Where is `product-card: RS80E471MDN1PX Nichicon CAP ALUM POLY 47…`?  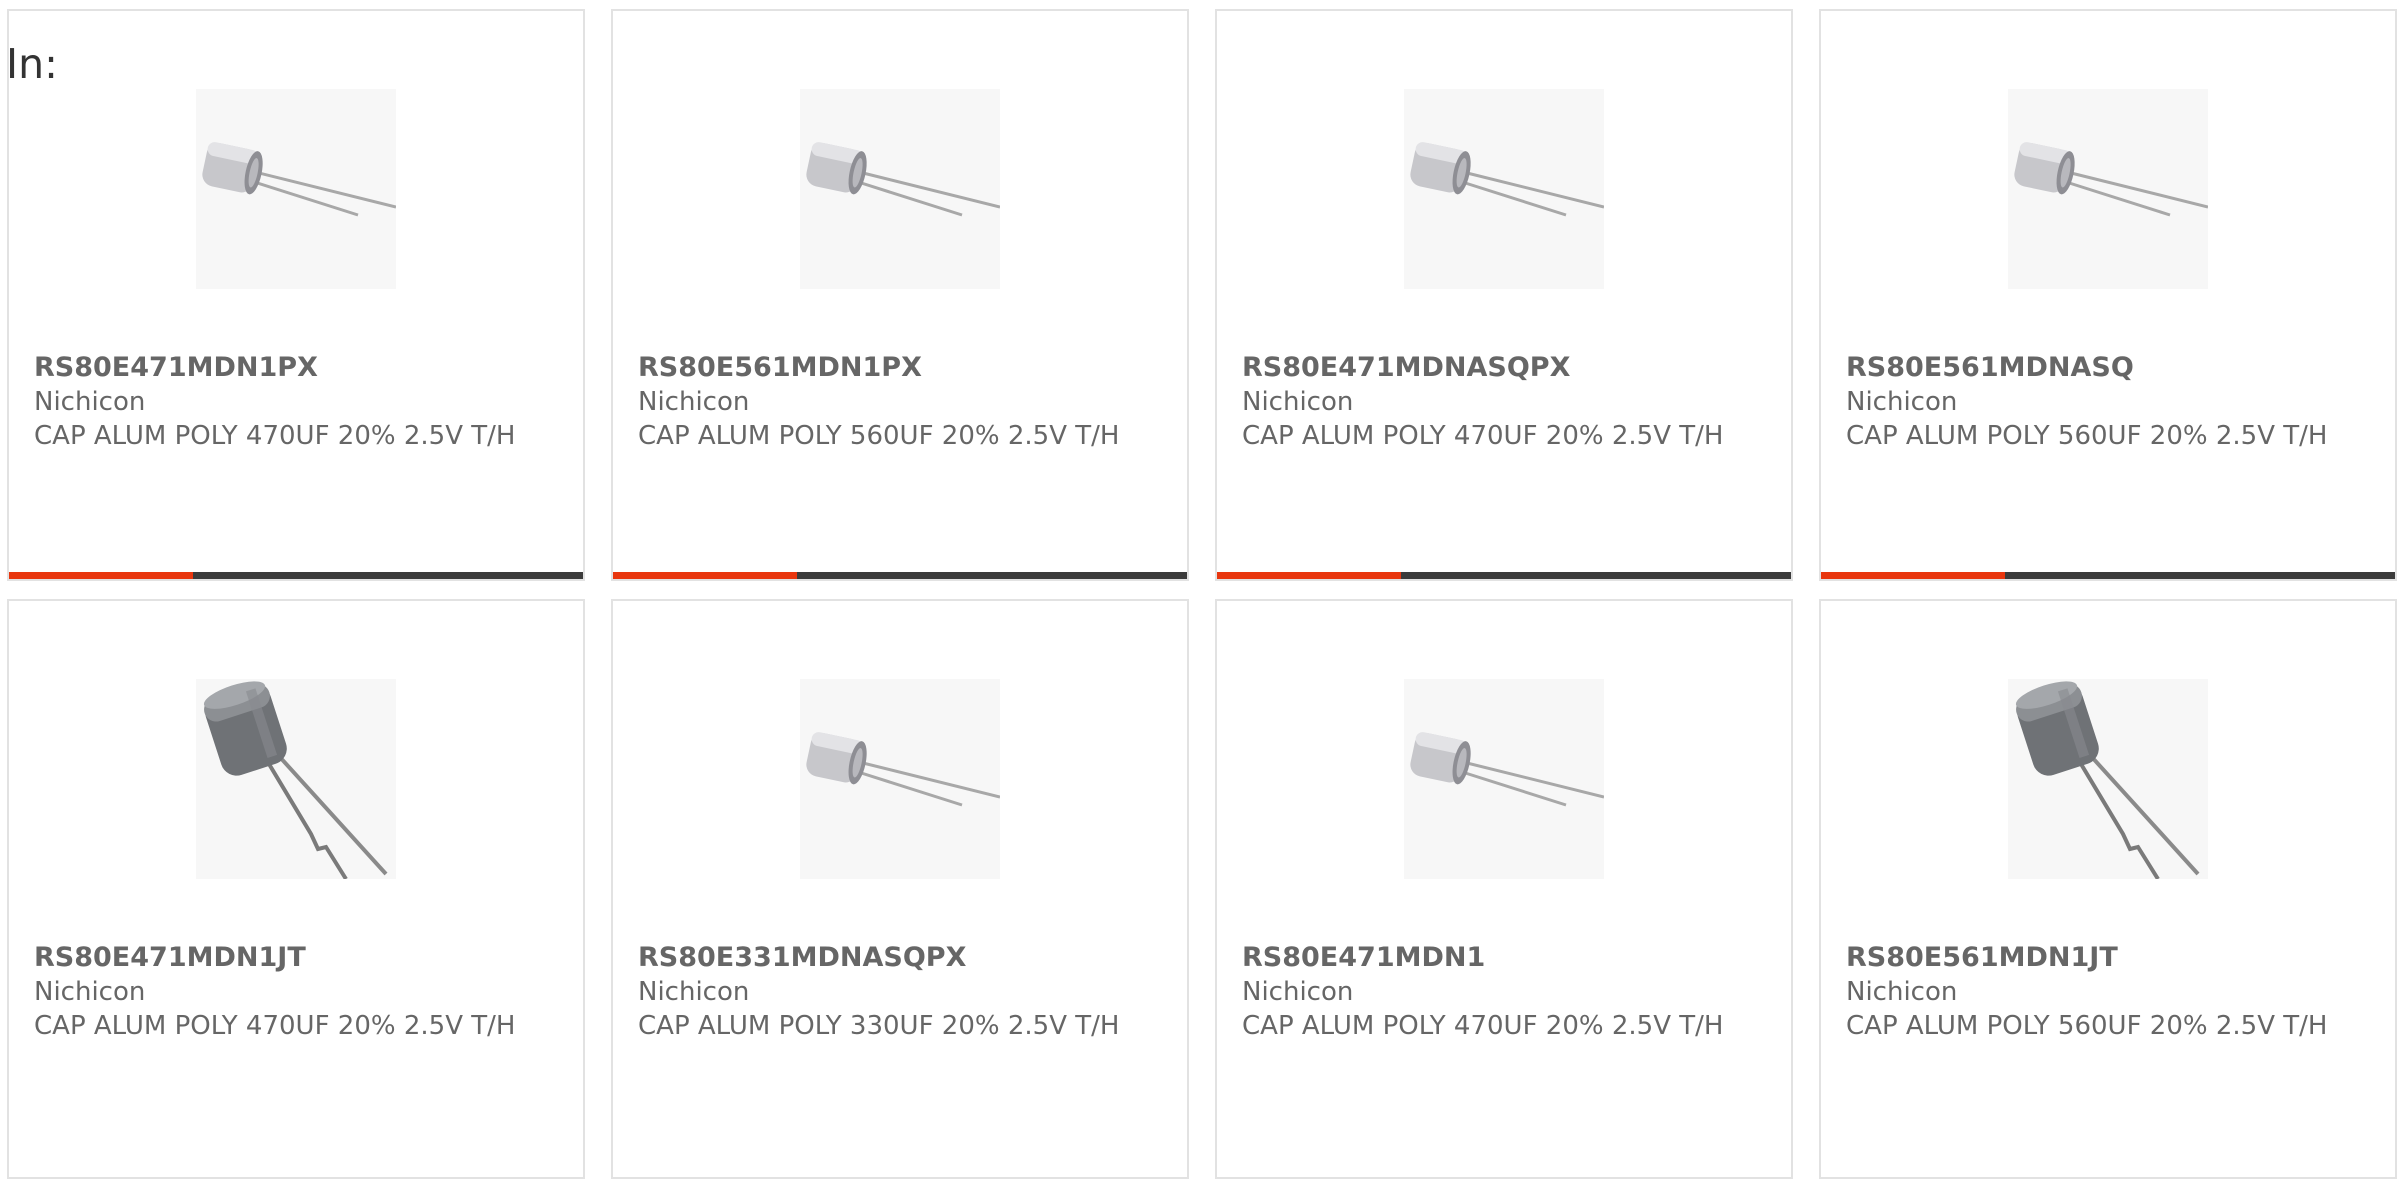
product-card: RS80E471MDN1PX Nichicon CAP ALUM POLY 47… is located at coordinates (296, 295).